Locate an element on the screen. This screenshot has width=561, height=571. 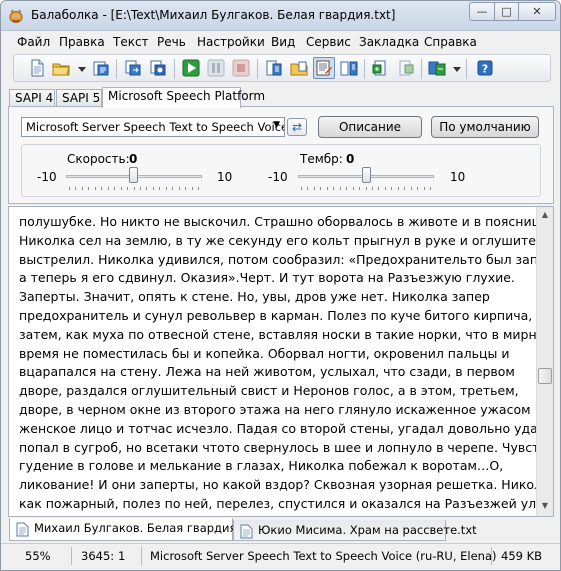
pitch-slider-thumb is located at coordinates (366, 175).